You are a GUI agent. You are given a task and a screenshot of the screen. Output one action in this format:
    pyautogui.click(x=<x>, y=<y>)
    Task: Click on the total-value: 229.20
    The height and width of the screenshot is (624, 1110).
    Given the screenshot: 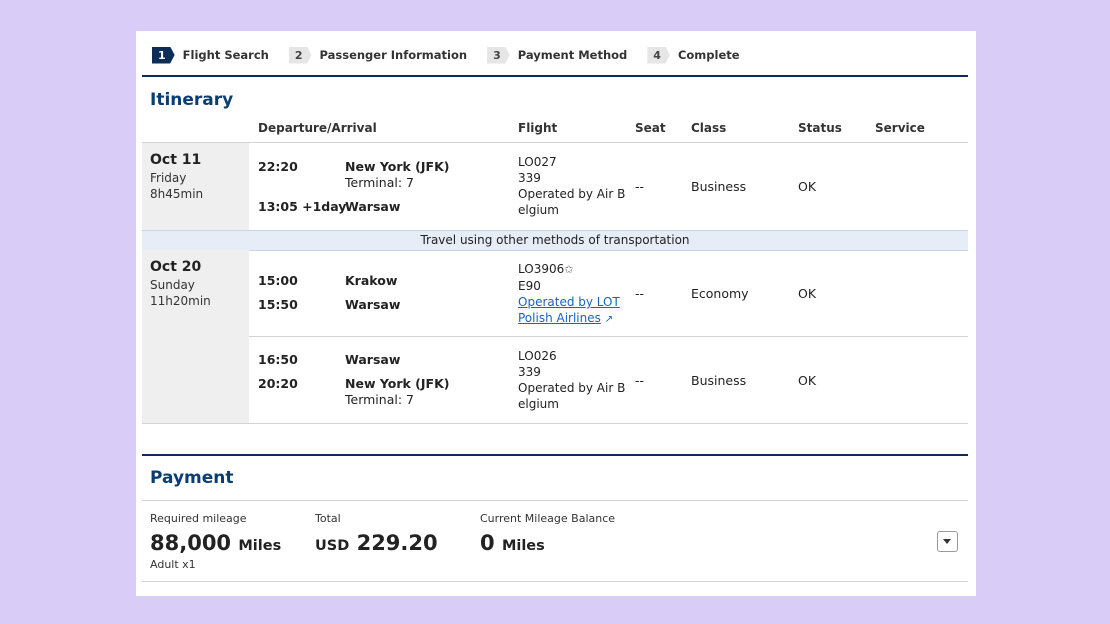 What is the action you would take?
    pyautogui.click(x=397, y=543)
    